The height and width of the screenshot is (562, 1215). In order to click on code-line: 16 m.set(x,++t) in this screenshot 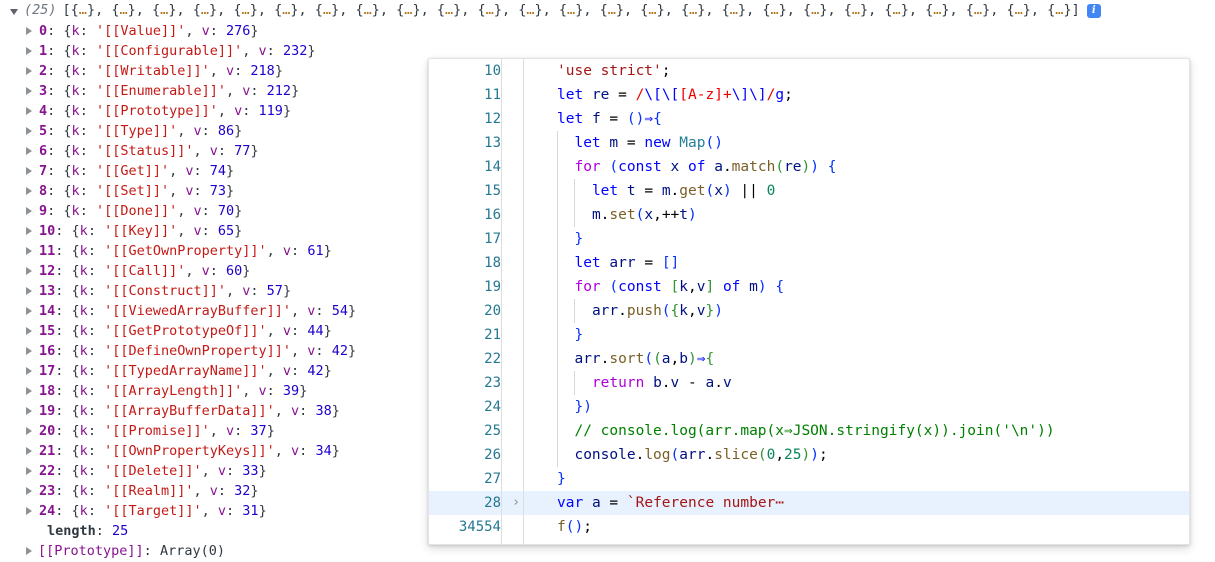, I will do `click(809, 215)`.